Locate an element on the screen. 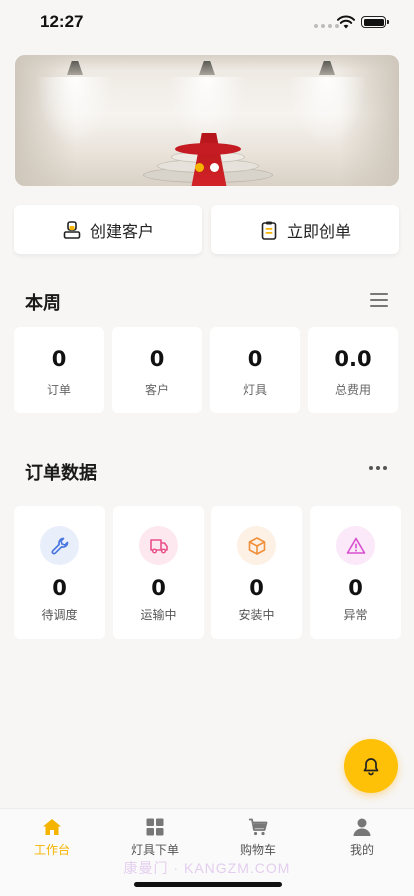 The image size is (414, 896). user-icon is located at coordinates (362, 827).